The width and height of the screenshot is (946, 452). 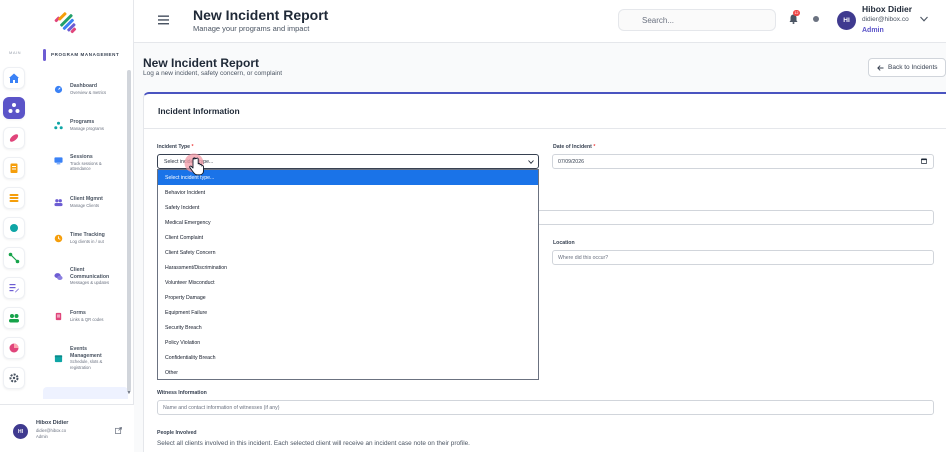 I want to click on date-input, so click(x=743, y=161).